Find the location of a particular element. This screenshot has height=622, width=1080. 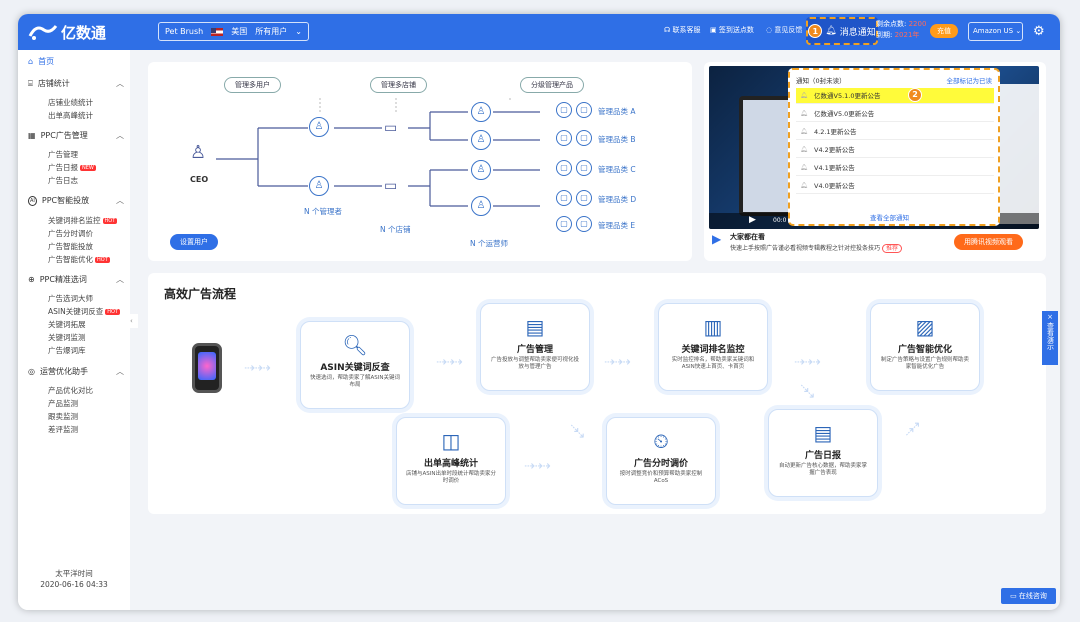

ceo-label: CEO is located at coordinates (199, 179).